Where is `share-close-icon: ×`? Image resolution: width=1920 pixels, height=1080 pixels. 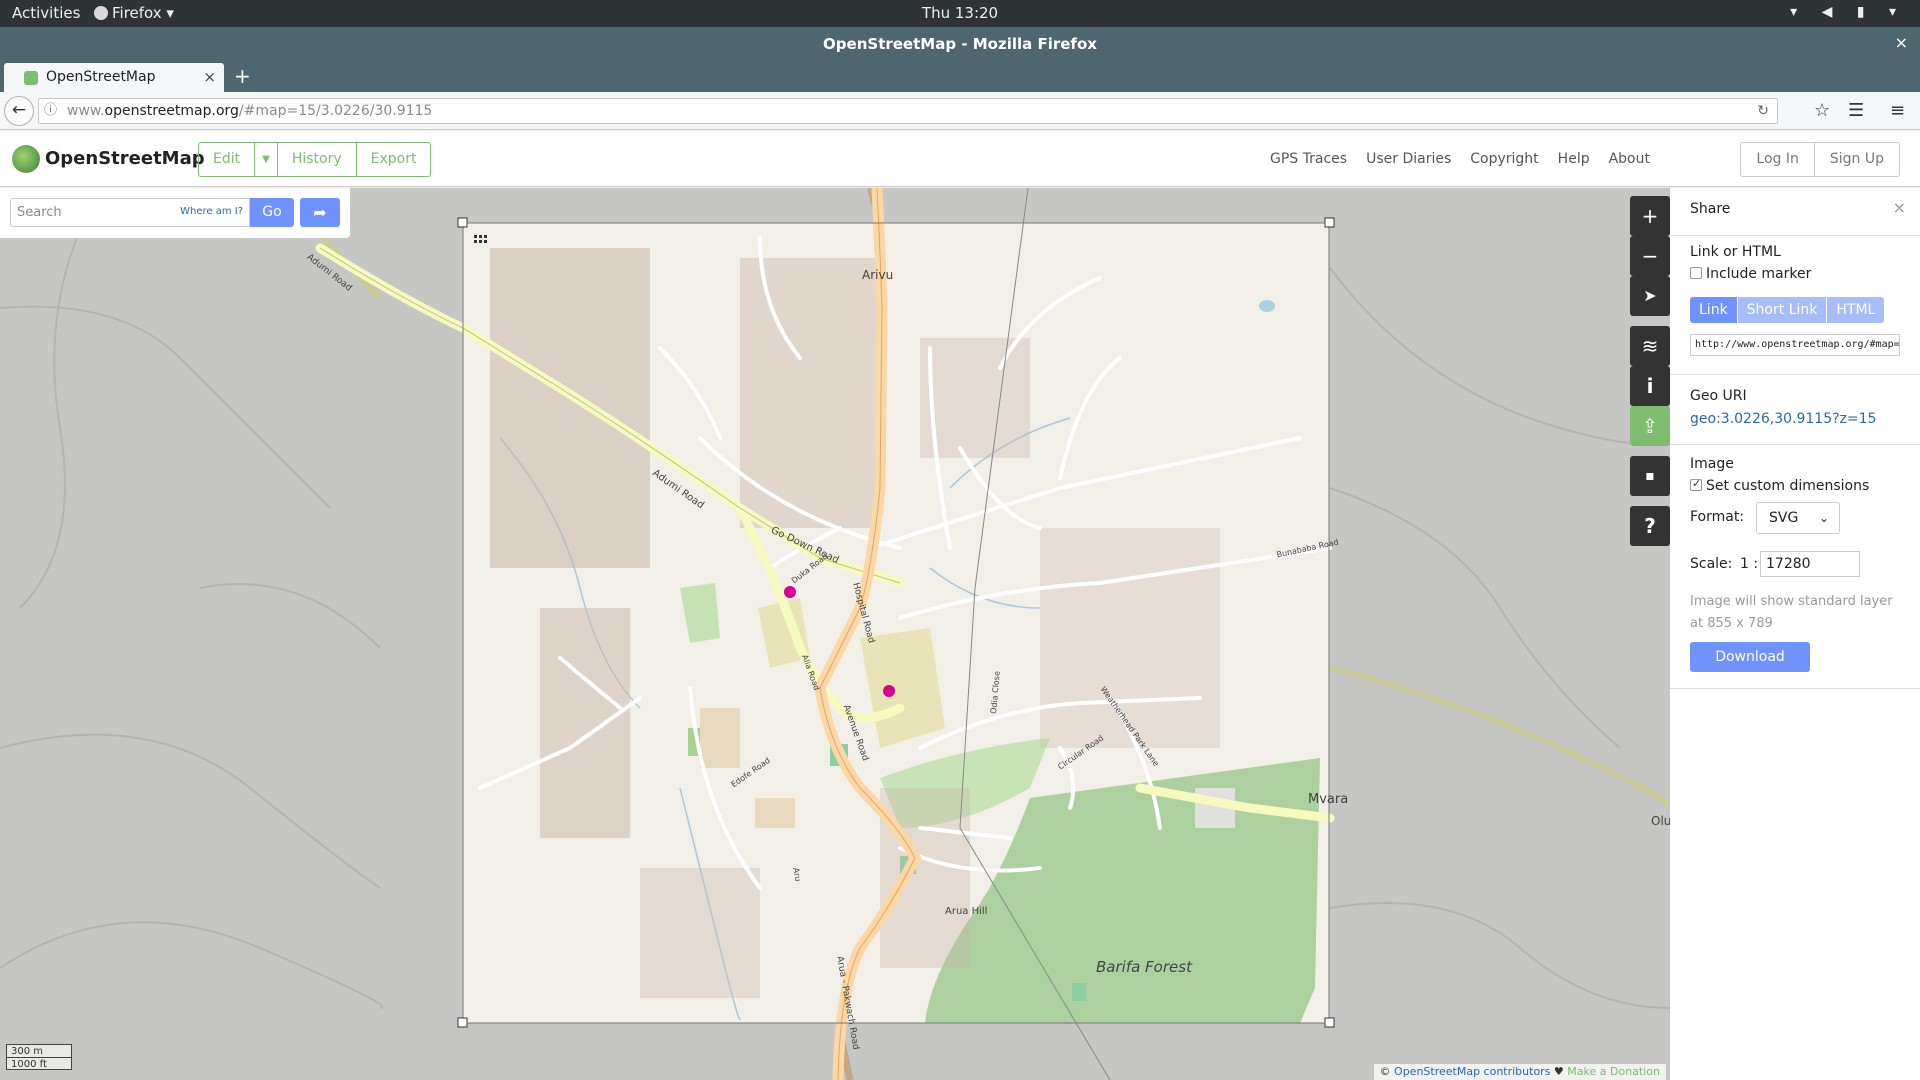 share-close-icon: × is located at coordinates (1899, 207).